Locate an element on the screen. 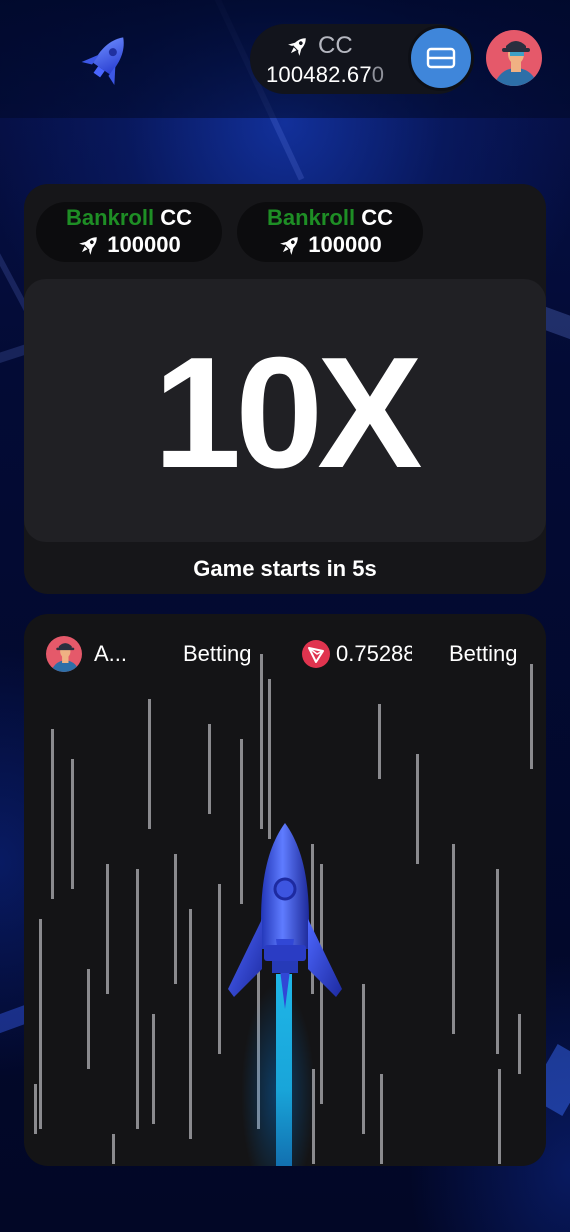 The width and height of the screenshot is (570, 1232). game-status: Game starts in 5s is located at coordinates (285, 568).